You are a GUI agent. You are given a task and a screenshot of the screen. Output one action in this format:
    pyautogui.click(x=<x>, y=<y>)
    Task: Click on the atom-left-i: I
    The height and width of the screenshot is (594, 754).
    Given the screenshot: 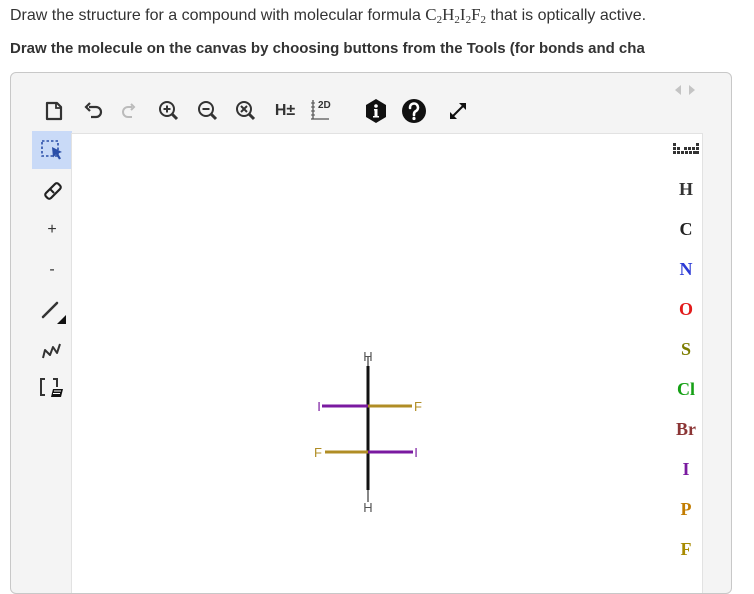 What is the action you would take?
    pyautogui.click(x=319, y=406)
    